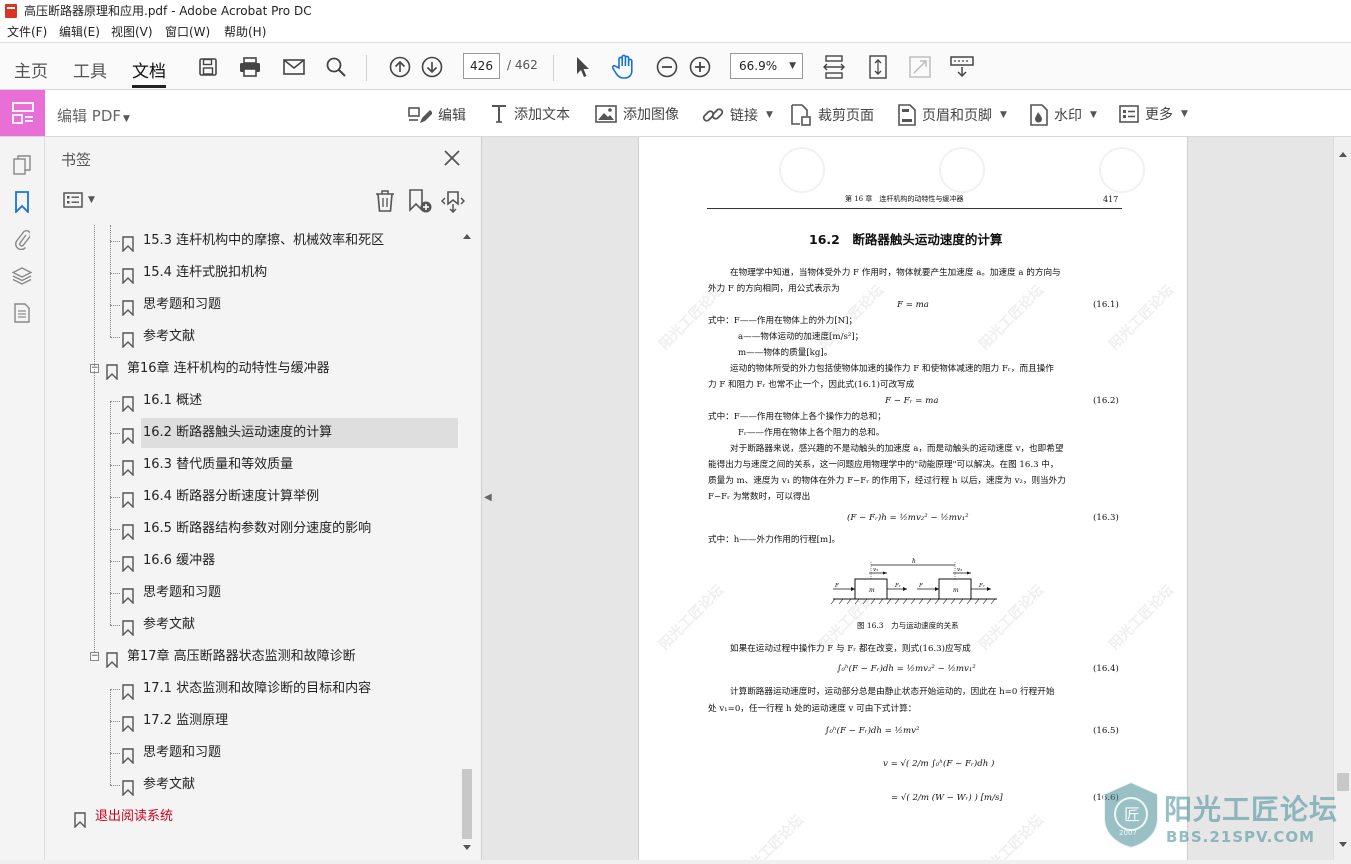  Describe the element at coordinates (452, 116) in the screenshot. I see `edit-tool-label: 编辑` at that location.